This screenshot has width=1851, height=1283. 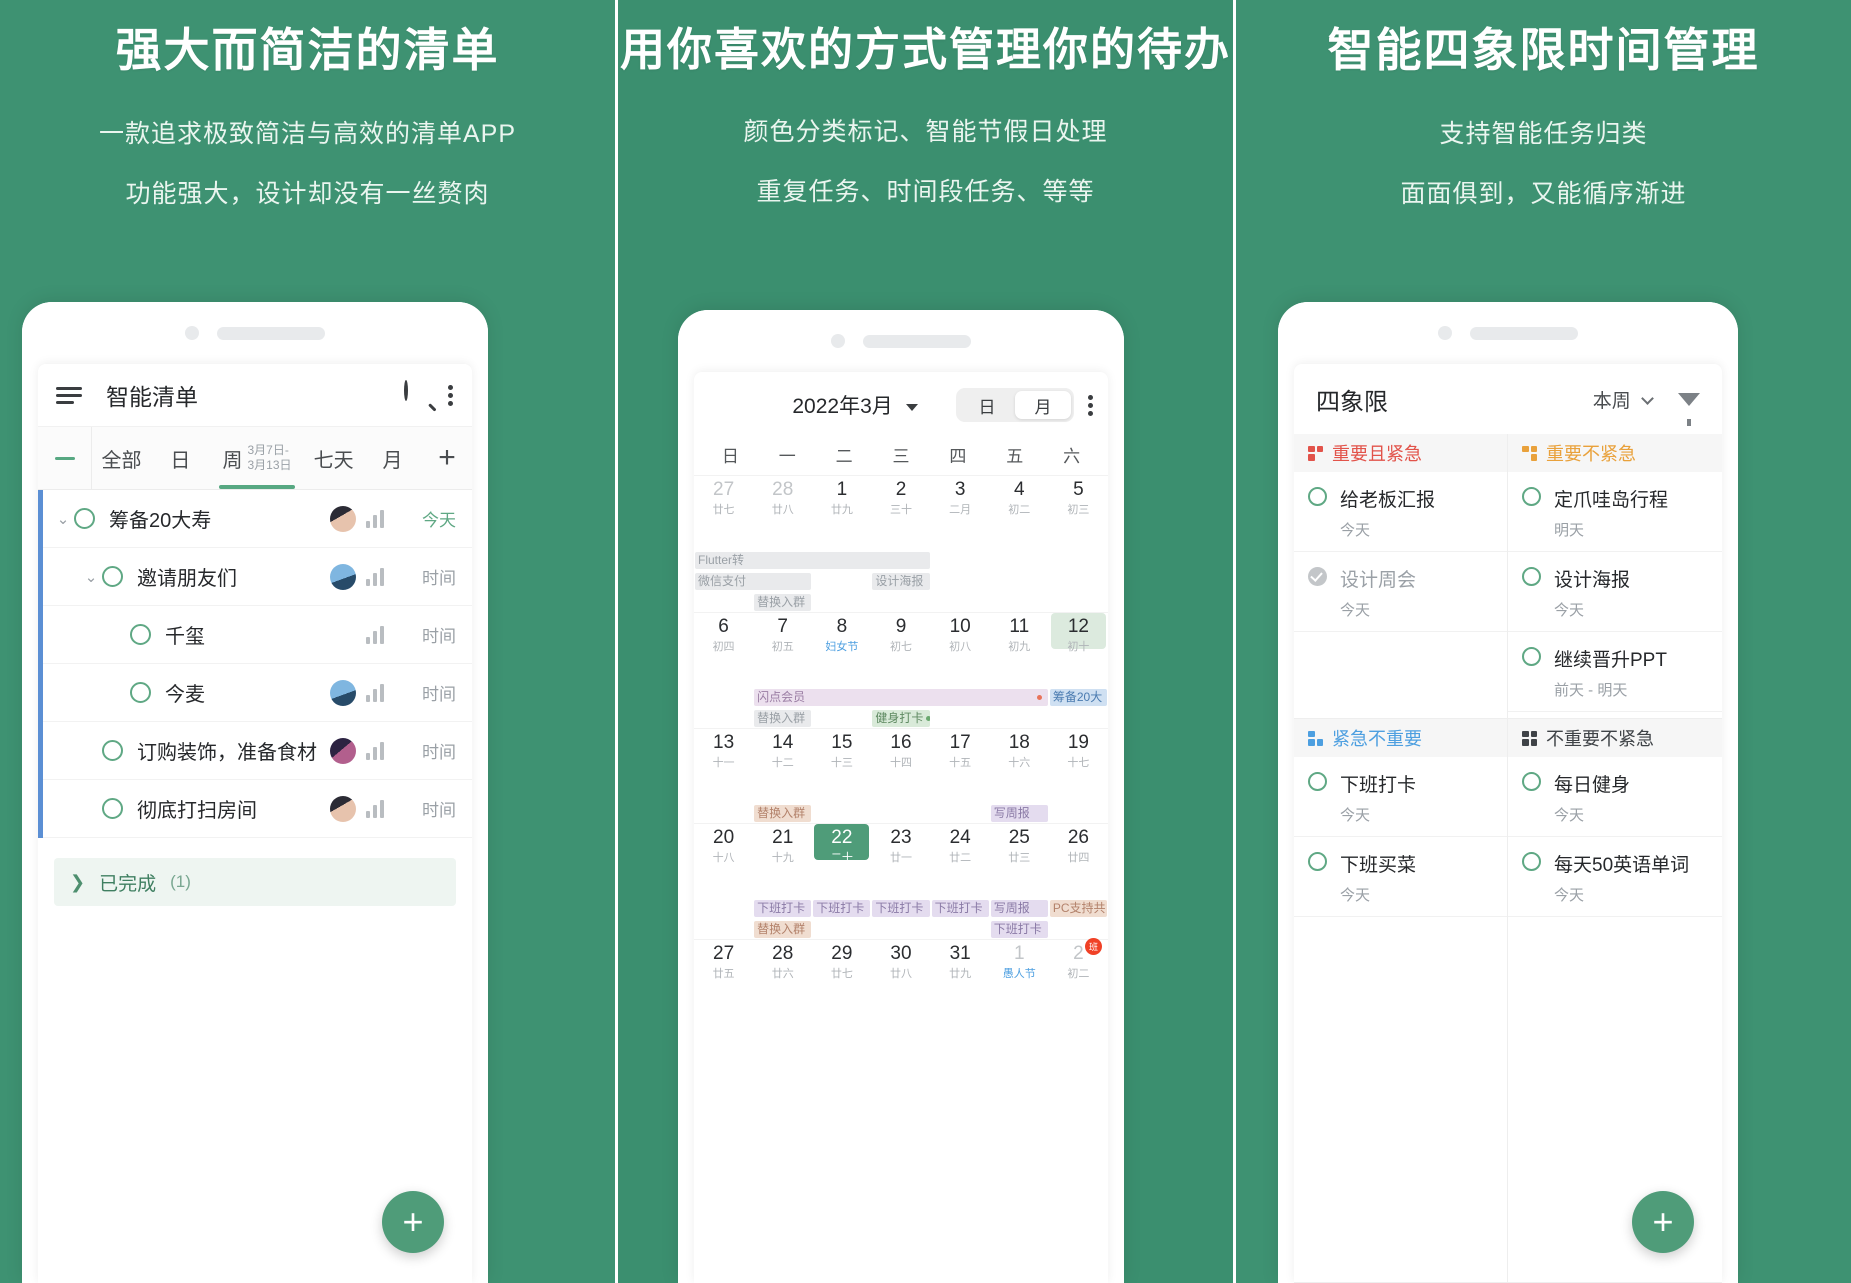 What do you see at coordinates (417, 394) in the screenshot?
I see `search-icon` at bounding box center [417, 394].